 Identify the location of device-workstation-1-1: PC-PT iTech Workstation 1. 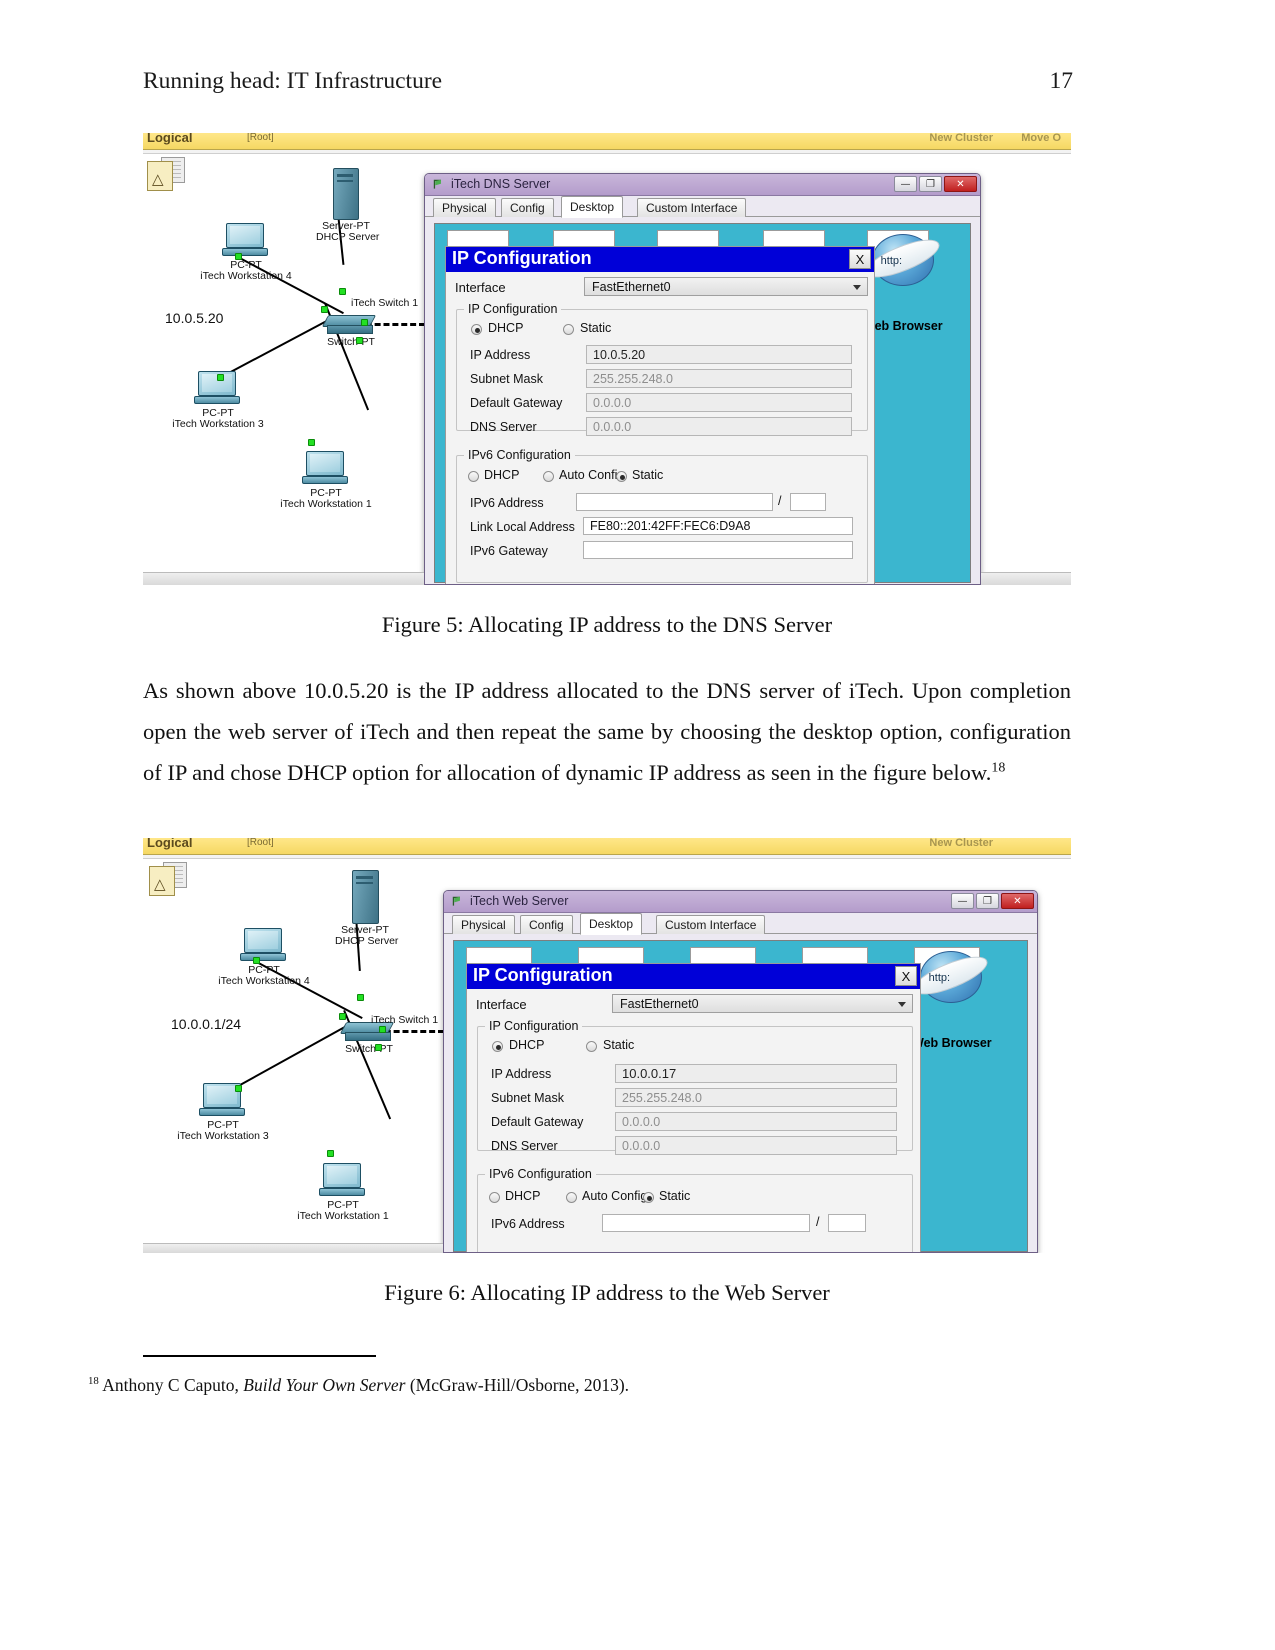
(326, 480).